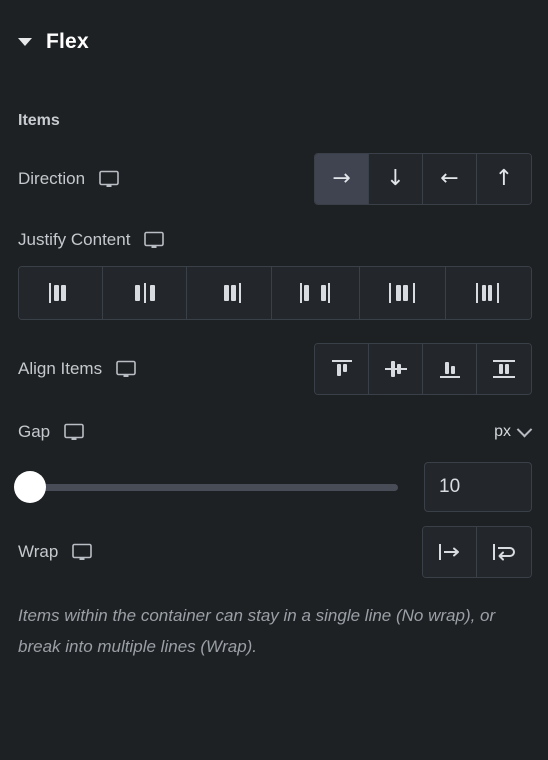  I want to click on justify-end-icon, so click(229, 293).